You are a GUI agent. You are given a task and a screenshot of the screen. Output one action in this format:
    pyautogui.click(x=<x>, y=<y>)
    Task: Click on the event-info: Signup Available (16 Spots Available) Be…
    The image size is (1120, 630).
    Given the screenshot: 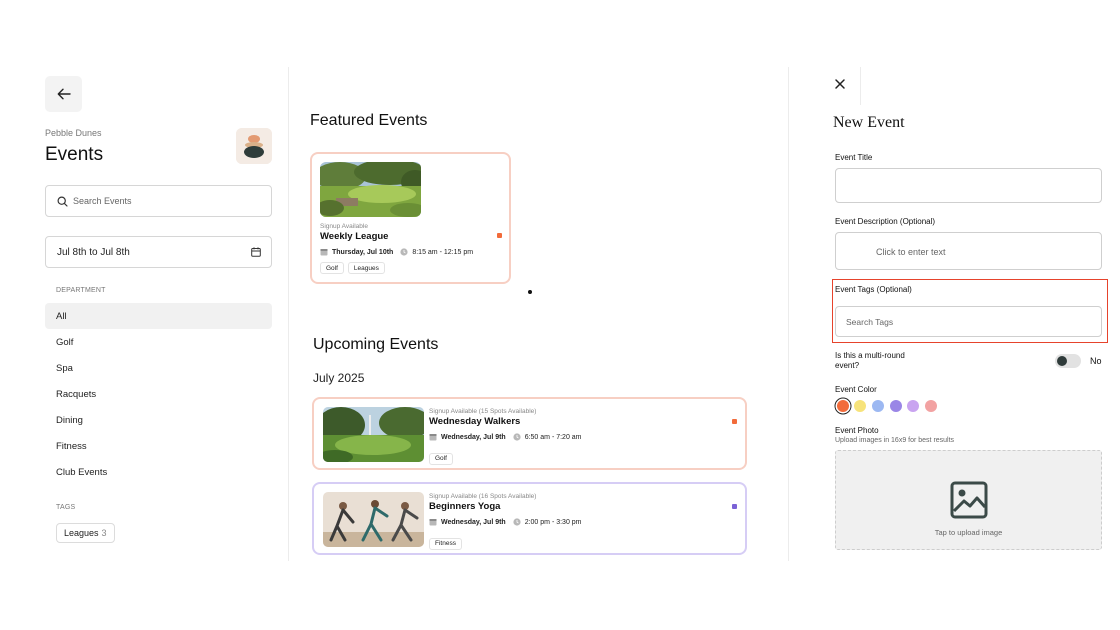 What is the action you would take?
    pyautogui.click(x=505, y=521)
    